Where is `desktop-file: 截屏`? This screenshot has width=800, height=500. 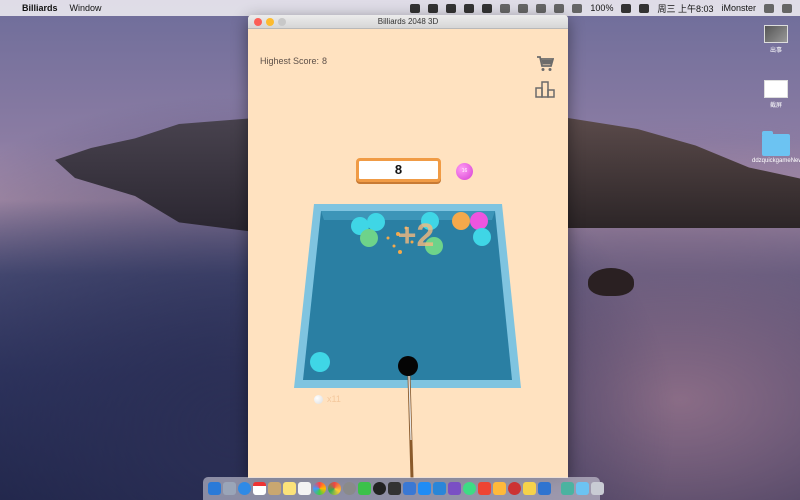
desktop-file: 截屏 is located at coordinates (776, 94).